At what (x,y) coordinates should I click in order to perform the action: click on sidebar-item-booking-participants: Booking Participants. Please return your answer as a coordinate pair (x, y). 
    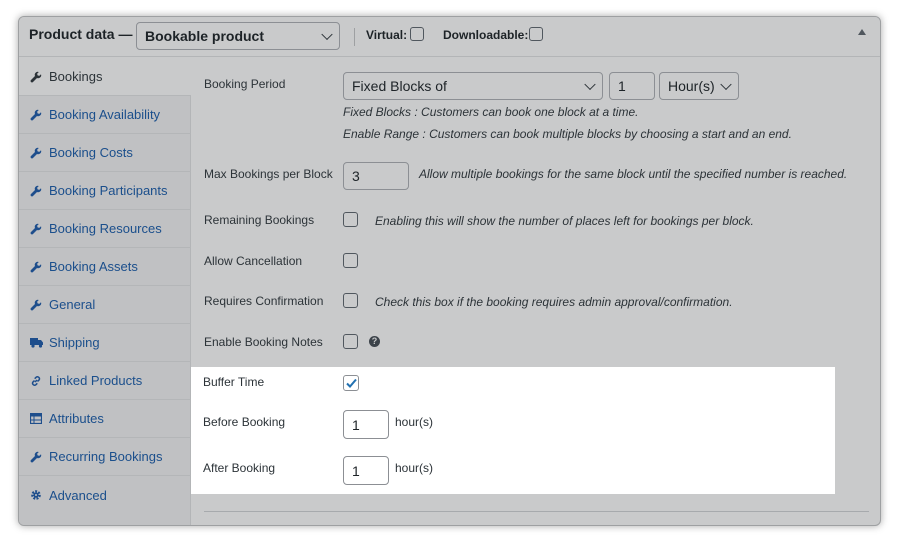
    Looking at the image, I should click on (105, 191).